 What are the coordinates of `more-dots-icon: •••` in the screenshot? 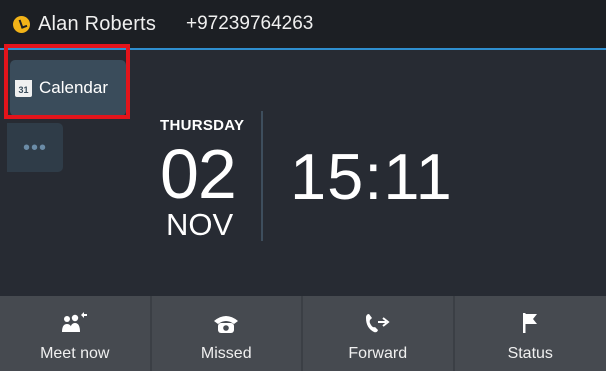 It's located at (34, 147).